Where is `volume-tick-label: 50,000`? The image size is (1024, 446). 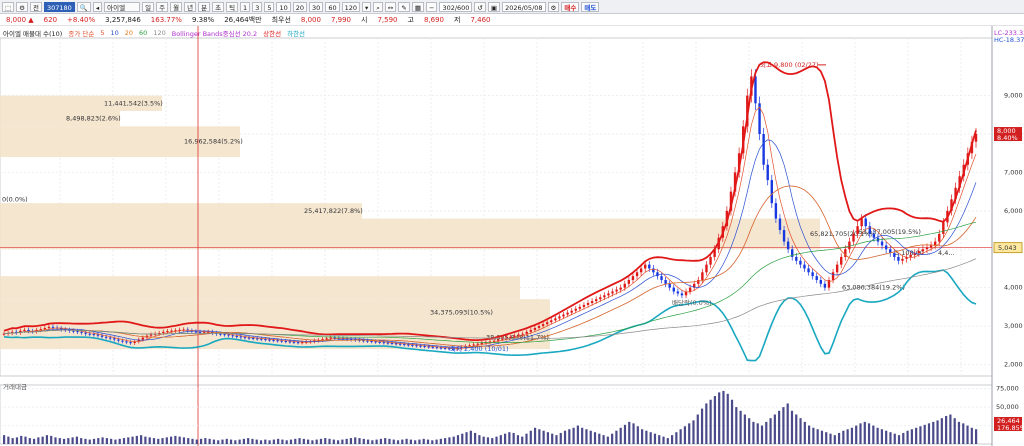 volume-tick-label: 50,000 is located at coordinates (1007, 407).